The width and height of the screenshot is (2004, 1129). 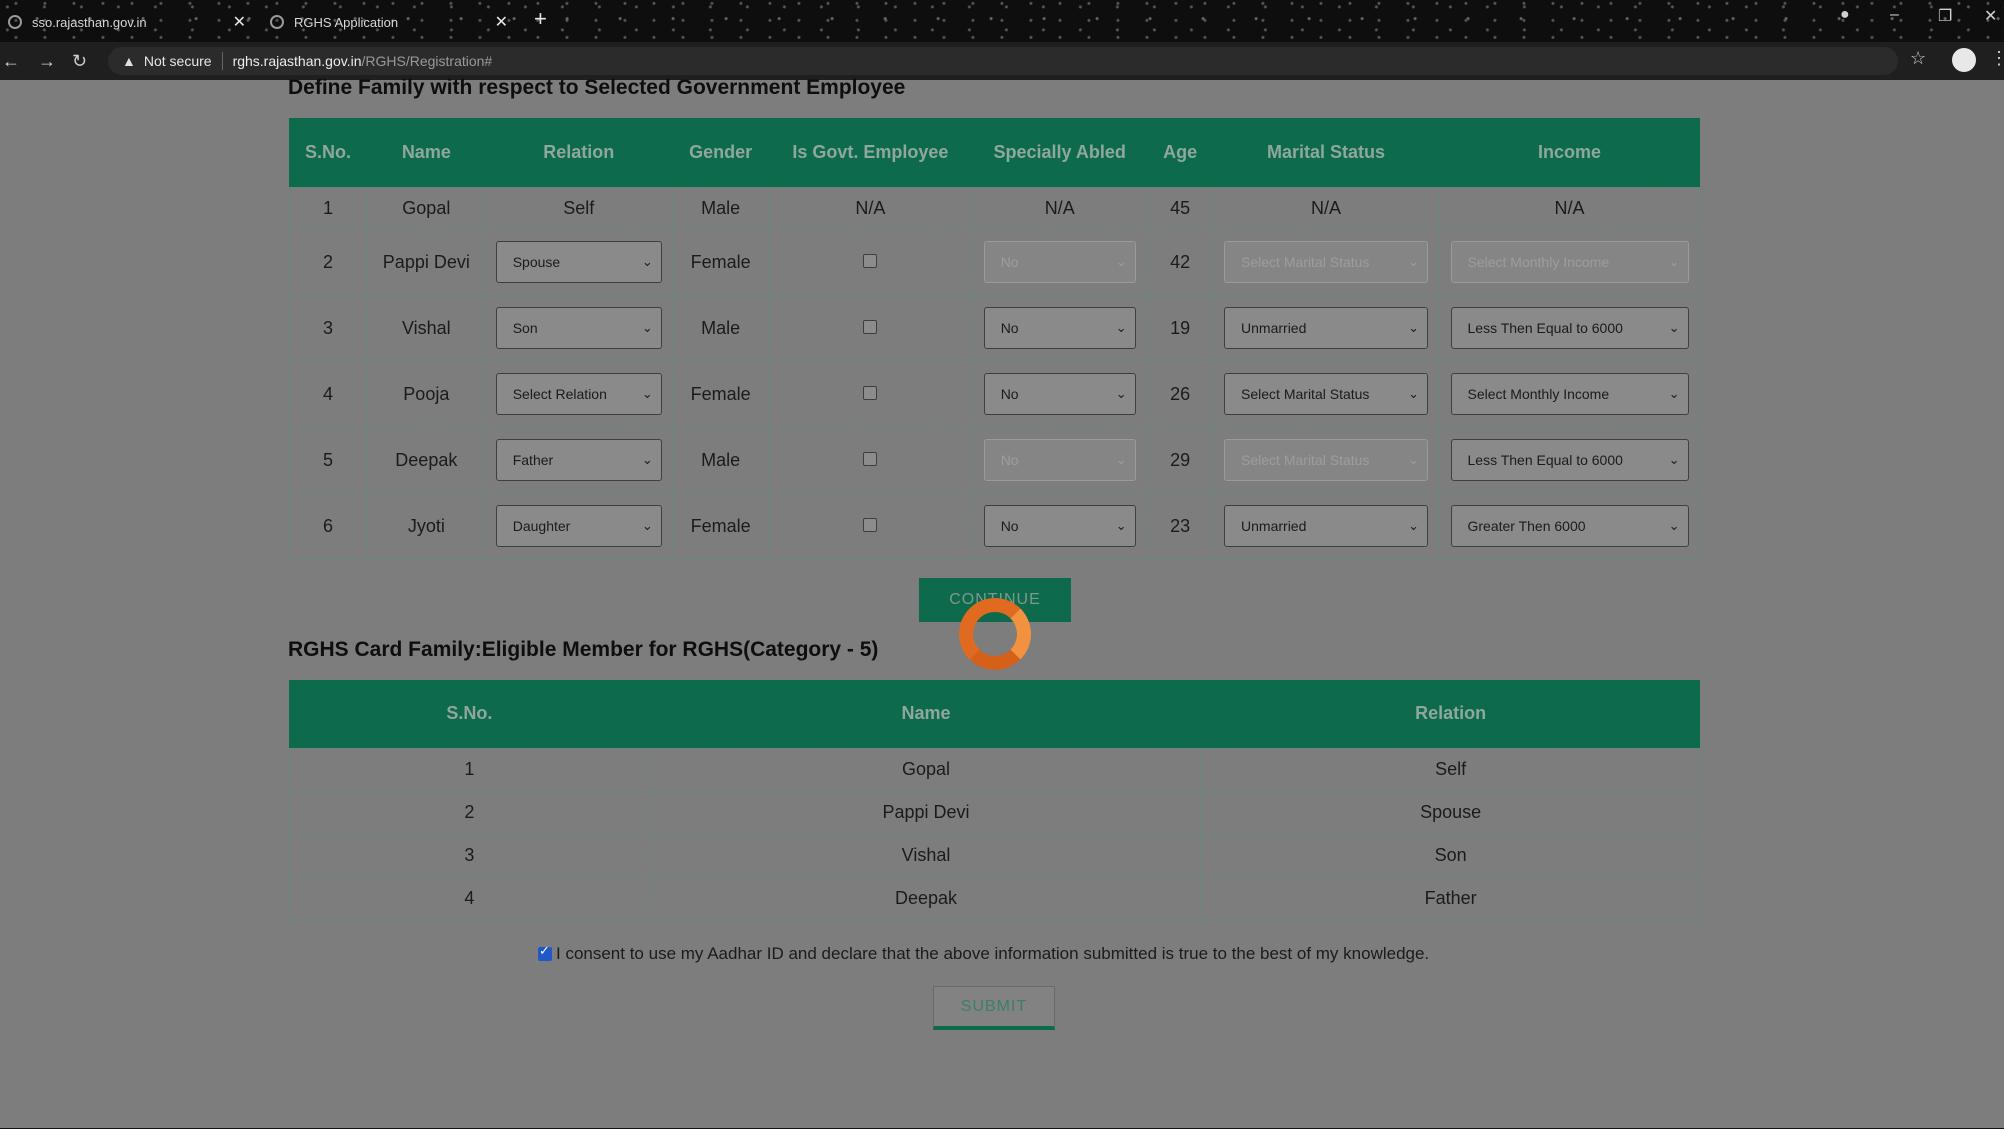 I want to click on new-tab-button: +, so click(x=540, y=19).